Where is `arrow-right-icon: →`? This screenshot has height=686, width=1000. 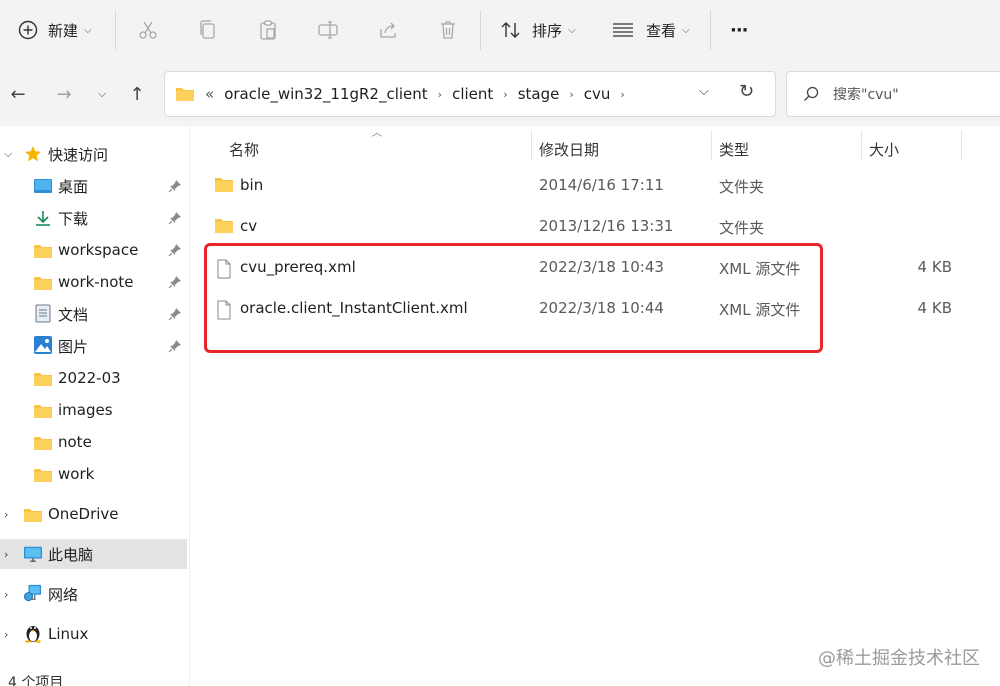
arrow-right-icon: → is located at coordinates (64, 94).